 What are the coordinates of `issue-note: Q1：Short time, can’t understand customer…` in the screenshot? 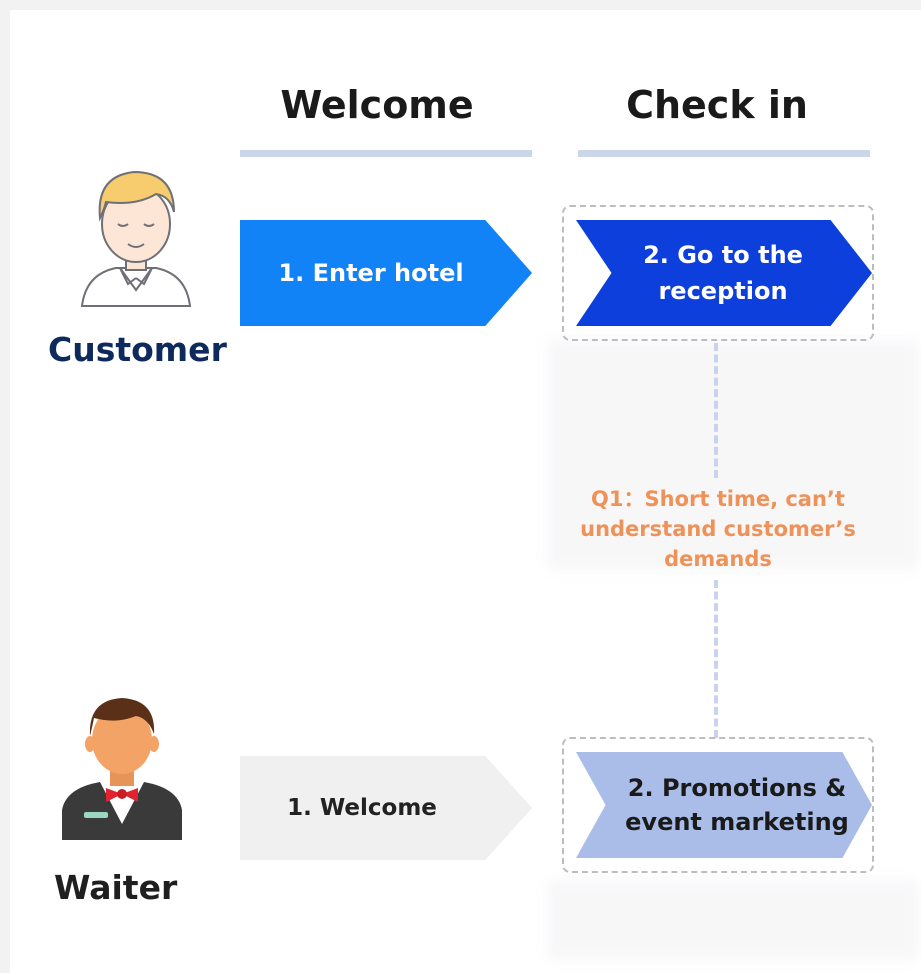 It's located at (718, 529).